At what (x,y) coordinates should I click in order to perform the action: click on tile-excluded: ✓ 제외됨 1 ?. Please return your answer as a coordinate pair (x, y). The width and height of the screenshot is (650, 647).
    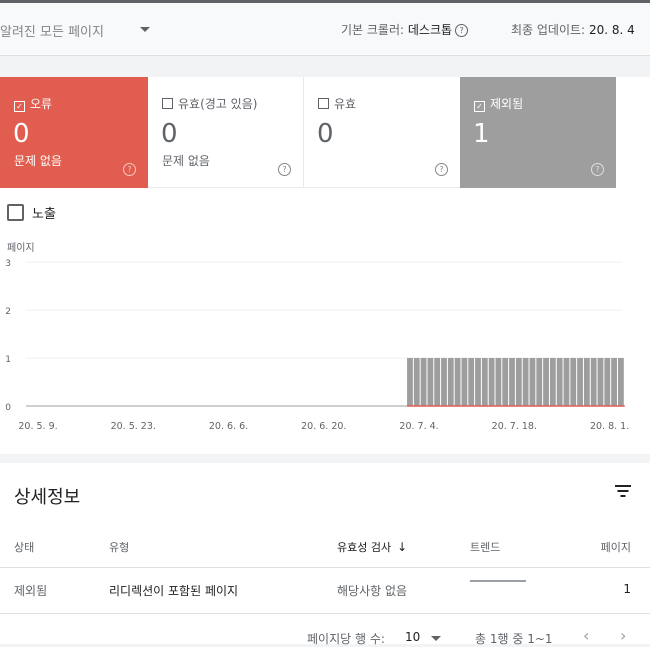
    Looking at the image, I should click on (538, 132).